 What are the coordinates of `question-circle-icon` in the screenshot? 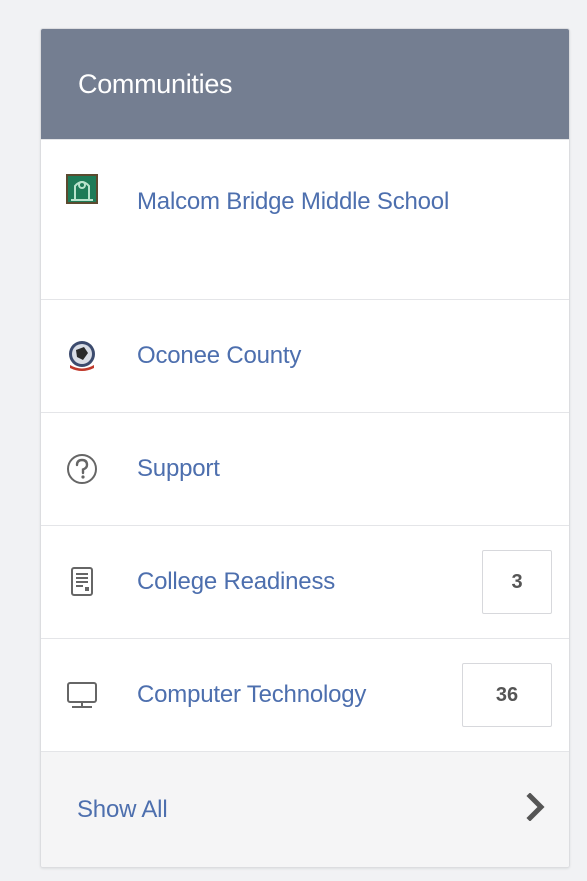 It's located at (82, 469).